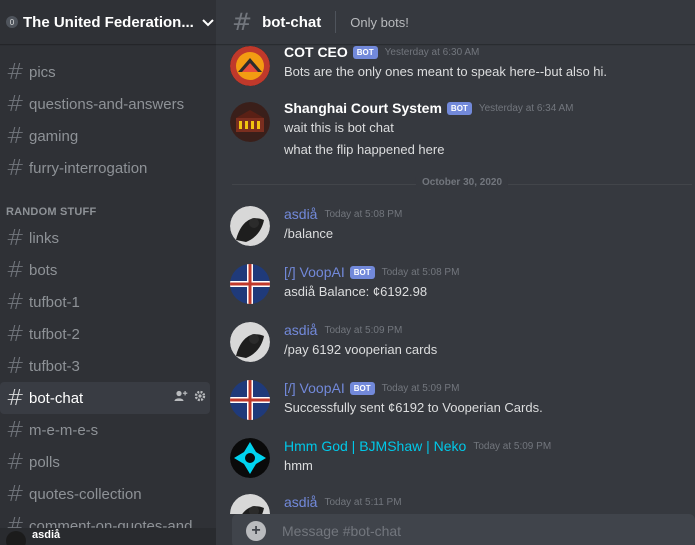 The width and height of the screenshot is (695, 545). I want to click on channel-item-bots: # bots, so click(108, 270).